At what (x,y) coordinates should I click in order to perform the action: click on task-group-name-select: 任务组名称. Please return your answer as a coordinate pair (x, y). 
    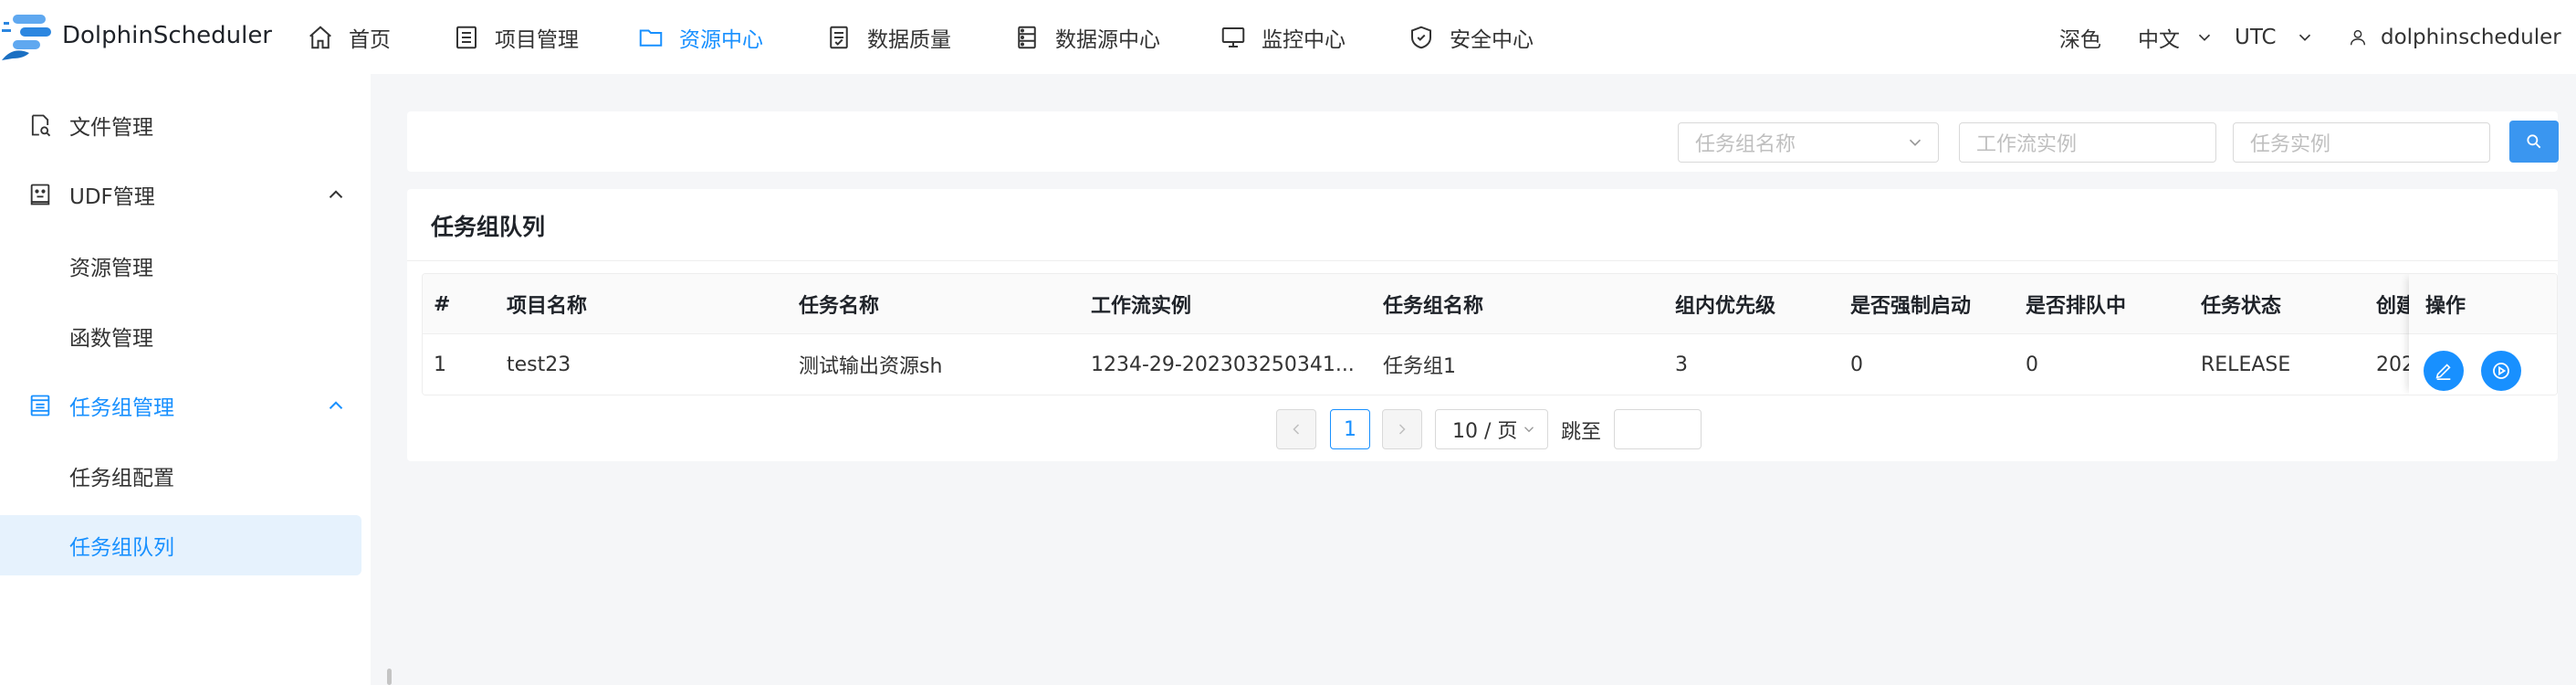
    Looking at the image, I should click on (1809, 142).